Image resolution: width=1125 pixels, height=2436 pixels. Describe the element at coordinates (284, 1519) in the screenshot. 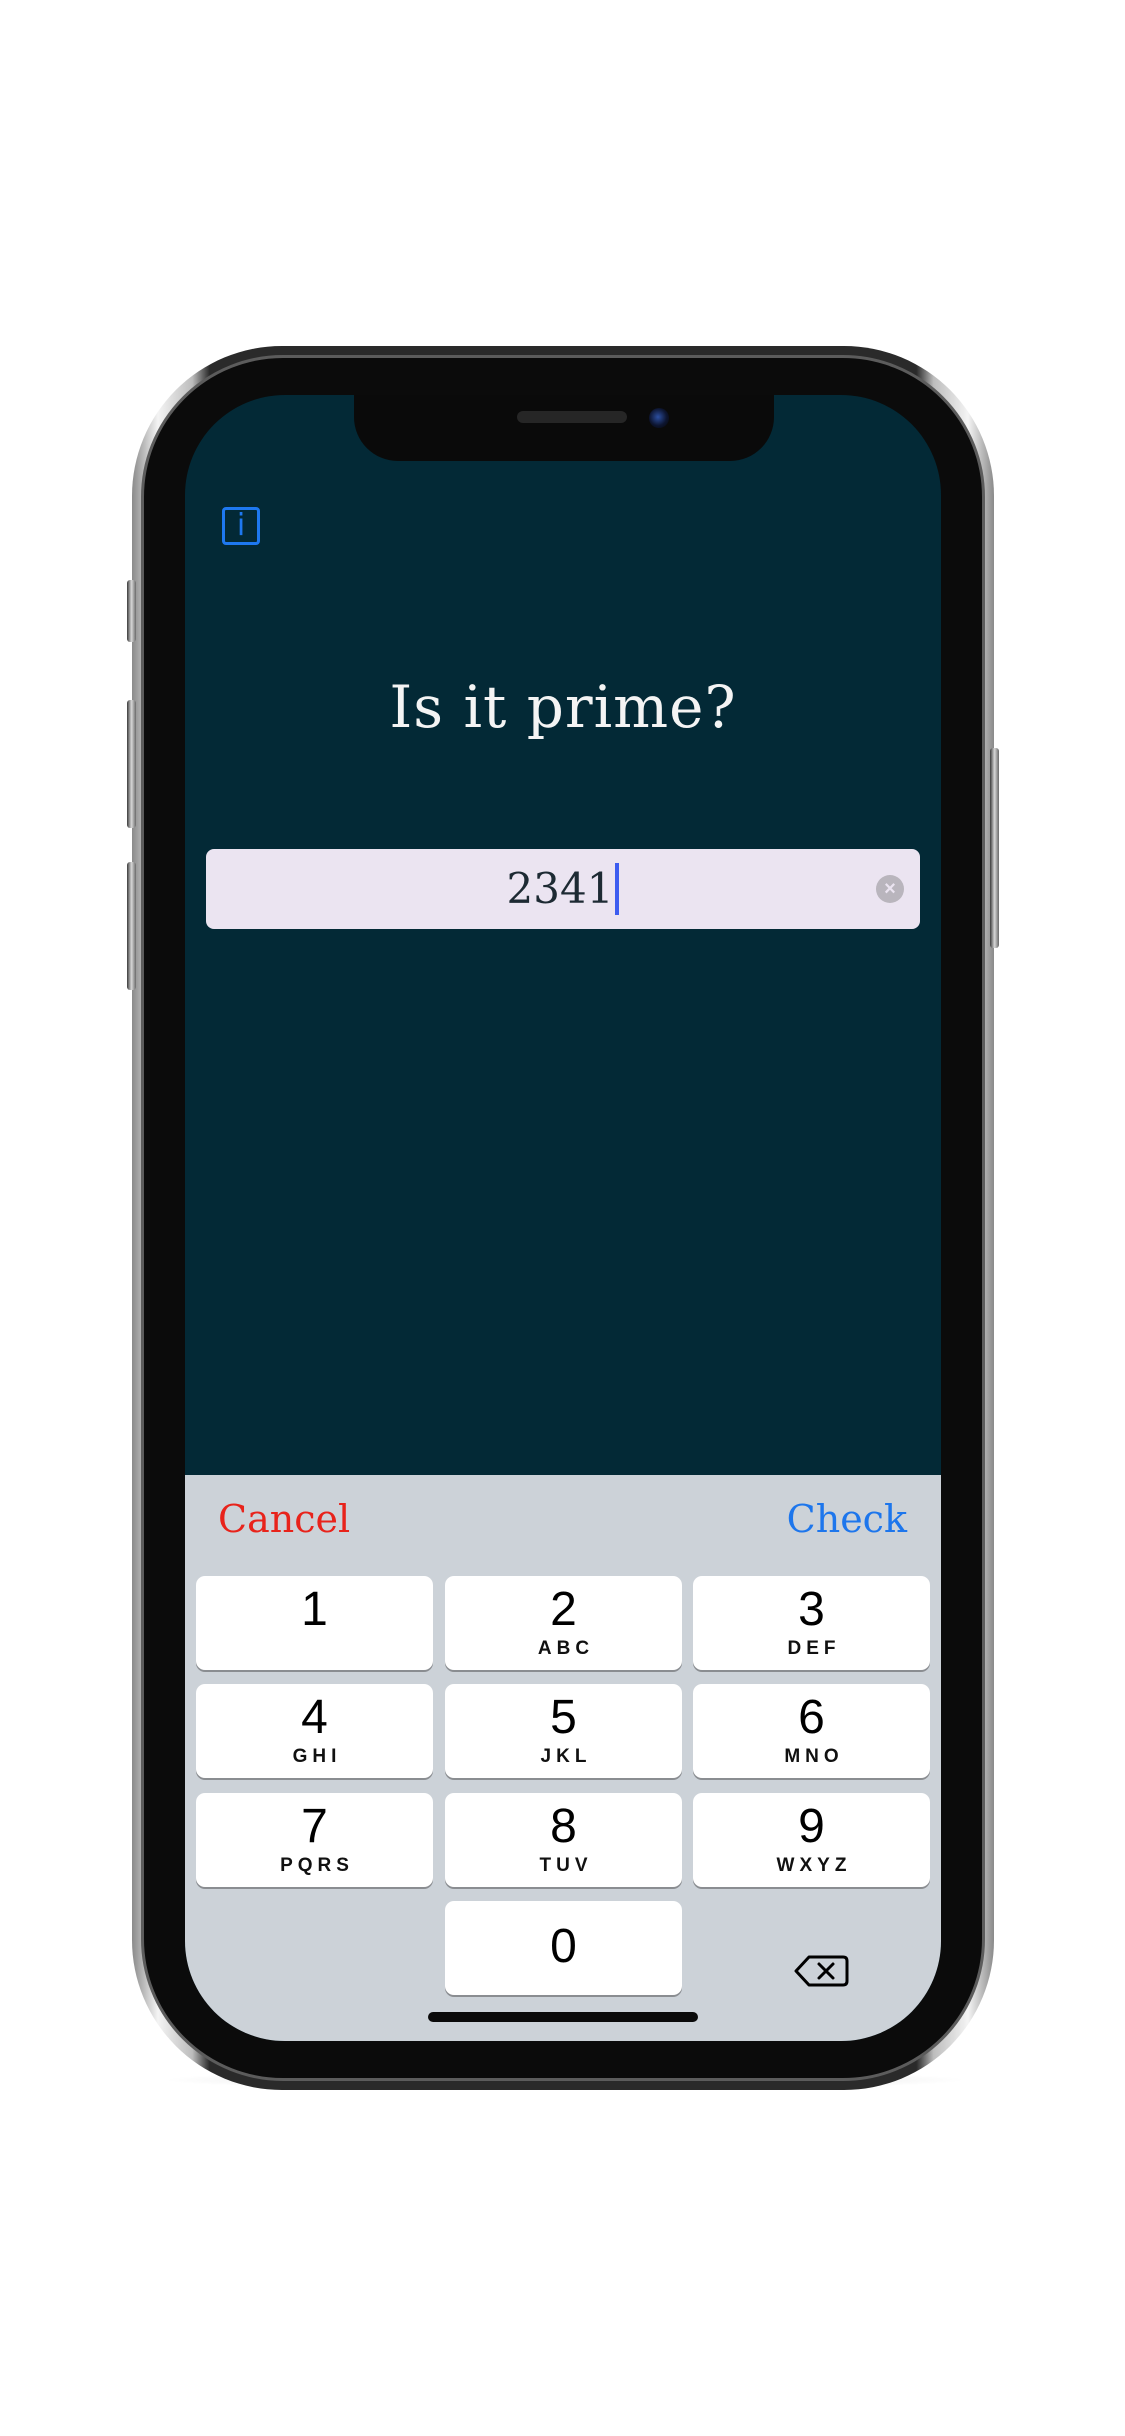

I see `cancel-button: Cancel` at that location.